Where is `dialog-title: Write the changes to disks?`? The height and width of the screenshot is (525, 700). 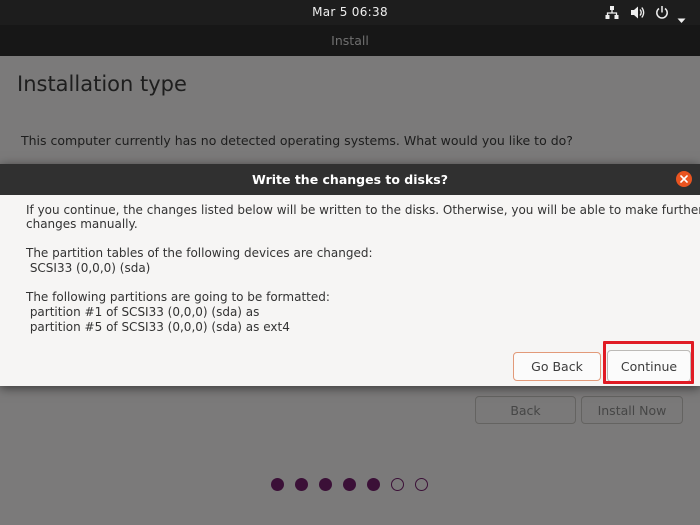
dialog-title: Write the changes to disks? is located at coordinates (350, 179).